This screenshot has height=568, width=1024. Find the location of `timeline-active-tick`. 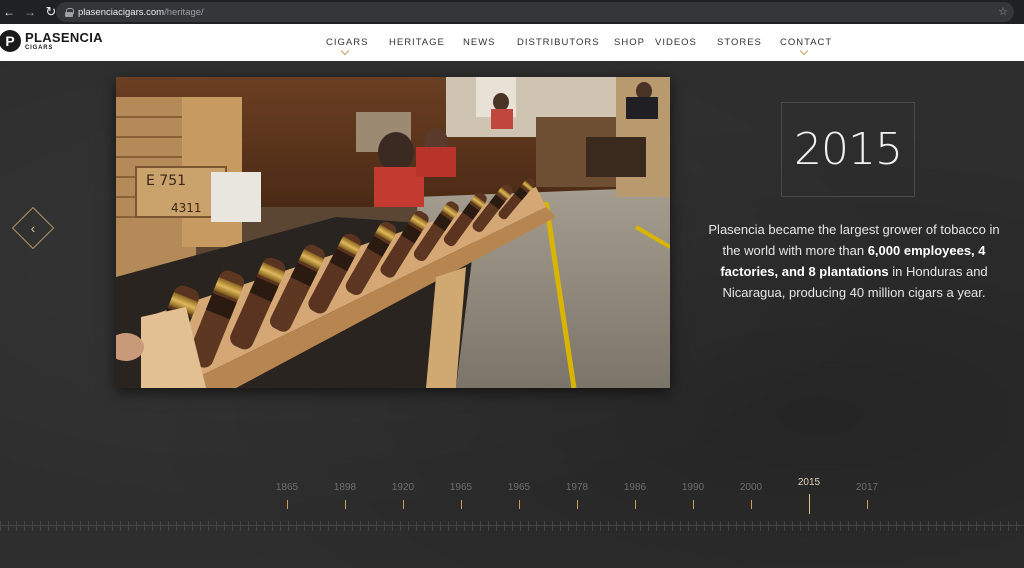

timeline-active-tick is located at coordinates (809, 504).